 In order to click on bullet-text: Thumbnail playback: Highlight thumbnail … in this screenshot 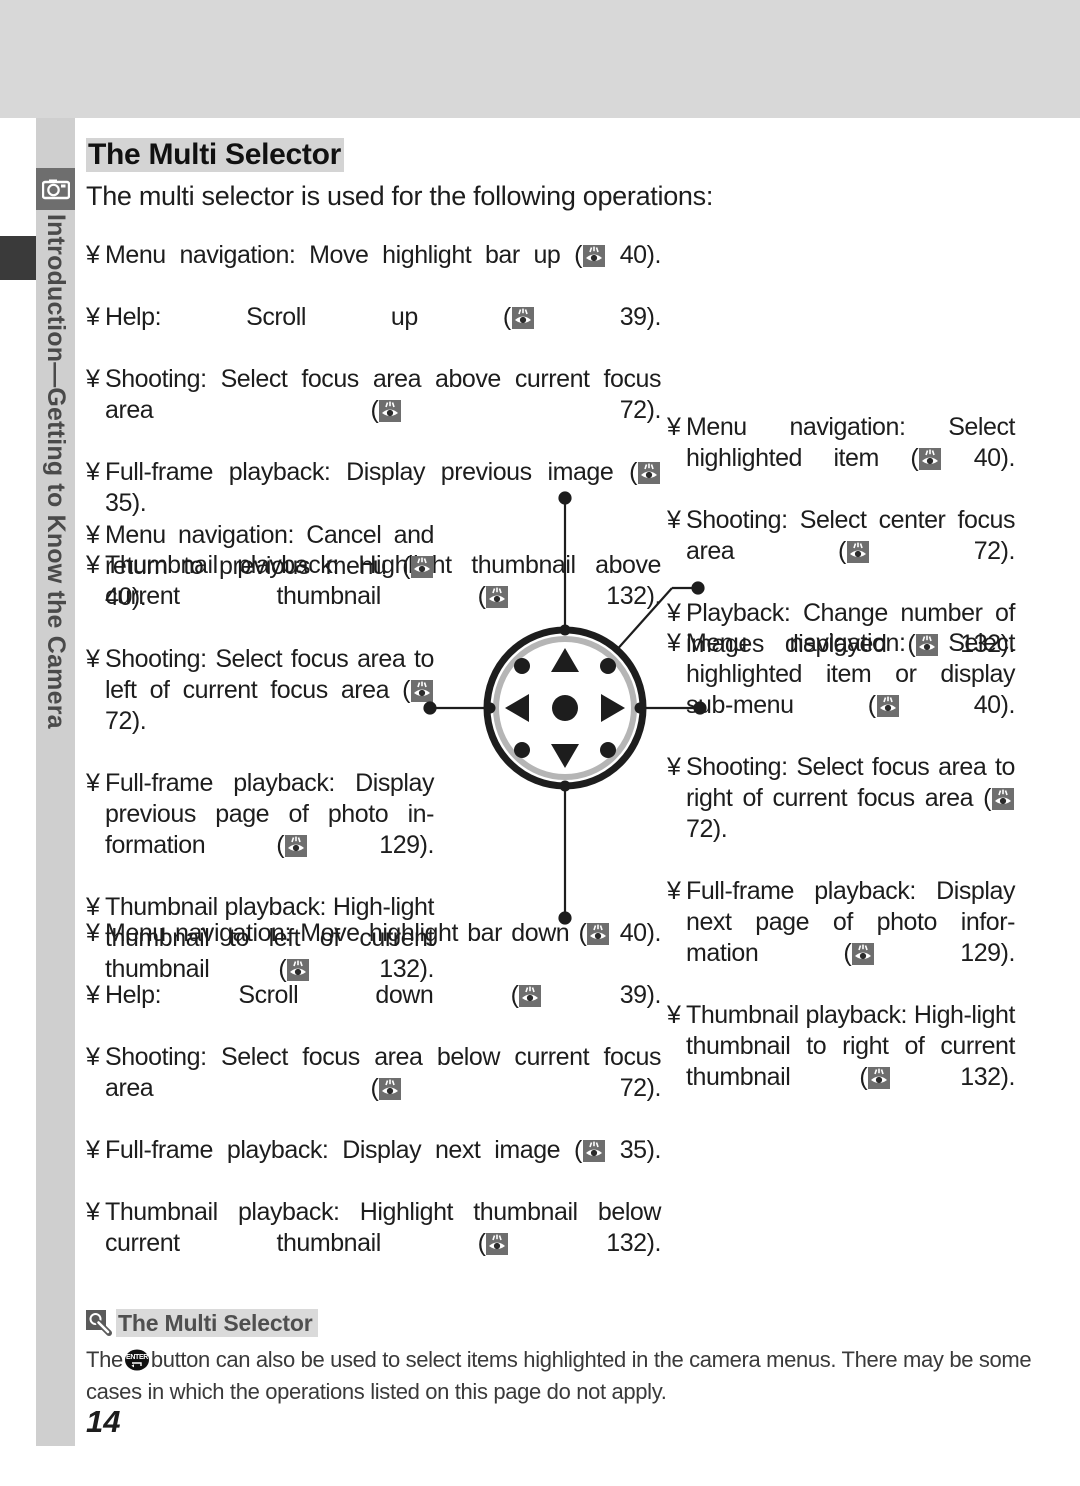, I will do `click(383, 1243)`.